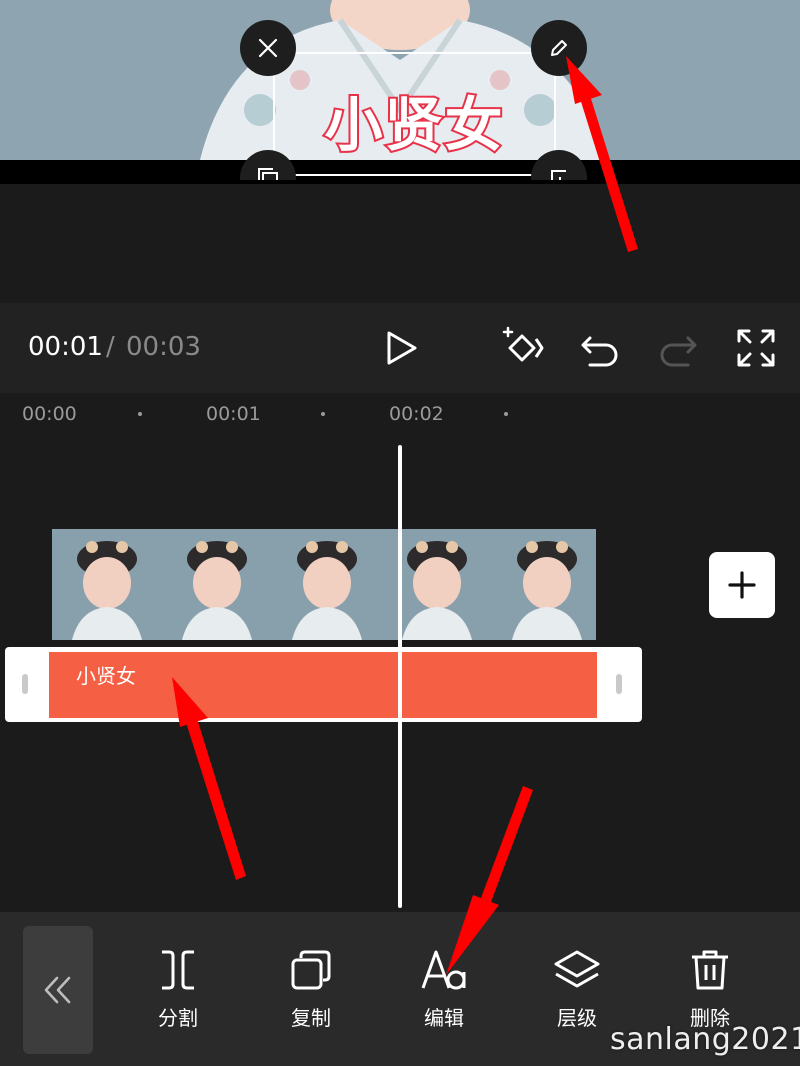  I want to click on undo-icon, so click(600, 348).